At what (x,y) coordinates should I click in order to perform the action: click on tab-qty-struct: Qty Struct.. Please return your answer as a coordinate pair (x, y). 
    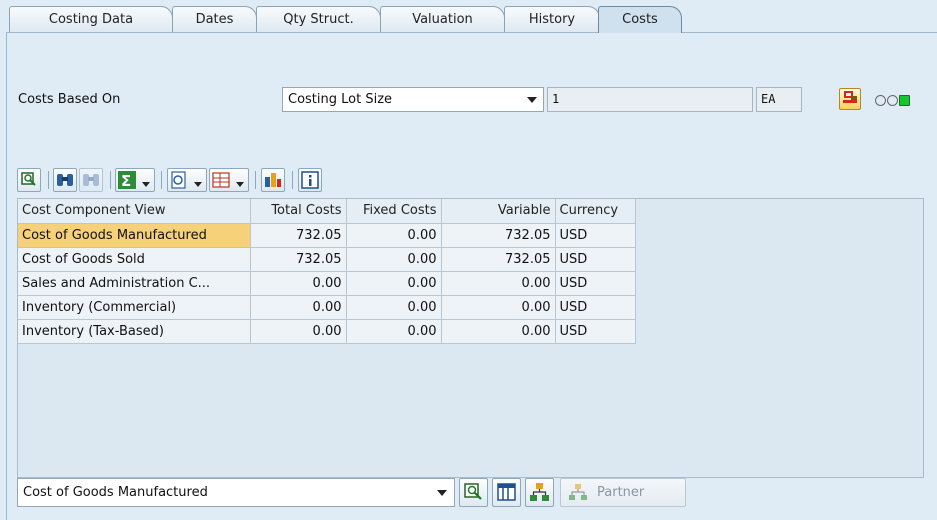
    Looking at the image, I should click on (318, 19).